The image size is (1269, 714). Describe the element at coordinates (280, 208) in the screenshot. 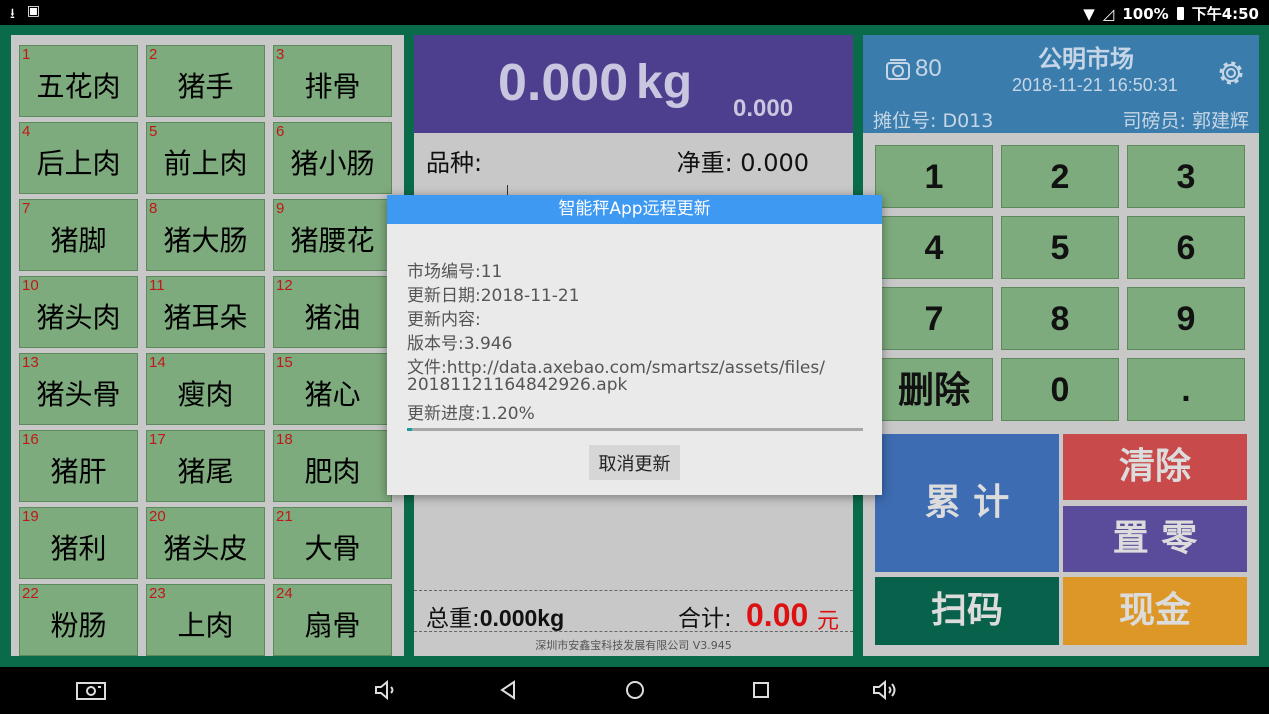

I see `product-number: 9` at that location.